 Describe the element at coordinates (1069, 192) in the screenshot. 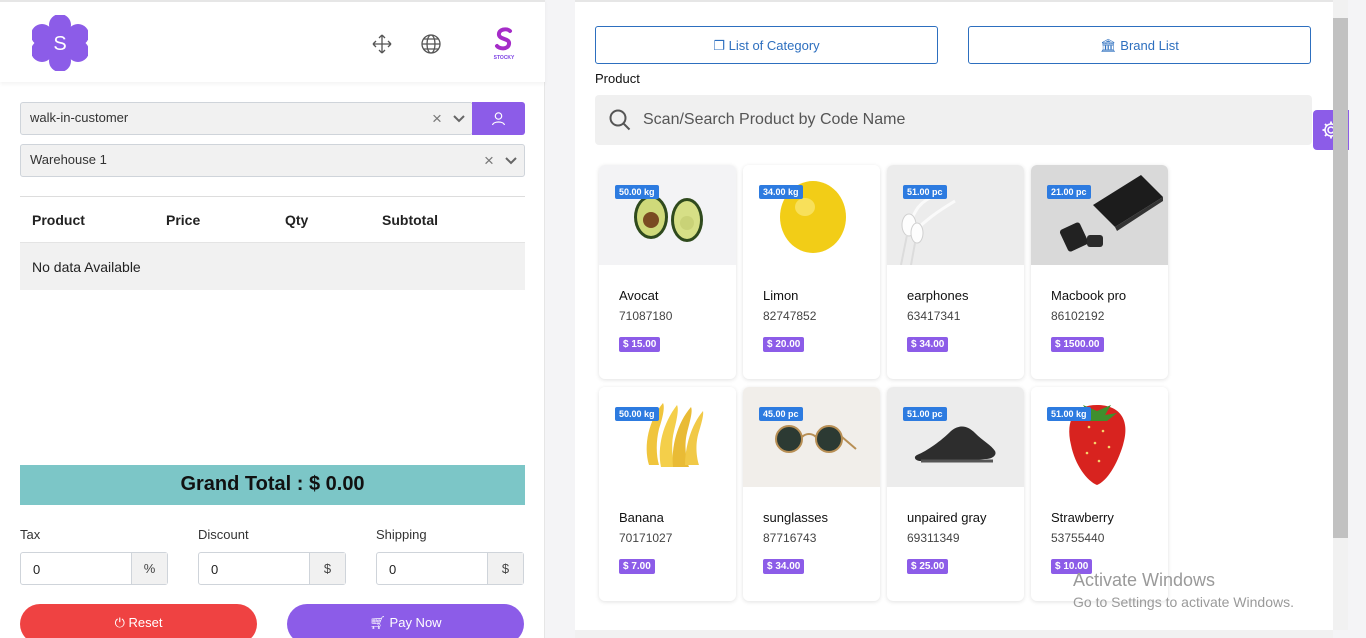

I see `stock-badge: 21.00 pc` at that location.